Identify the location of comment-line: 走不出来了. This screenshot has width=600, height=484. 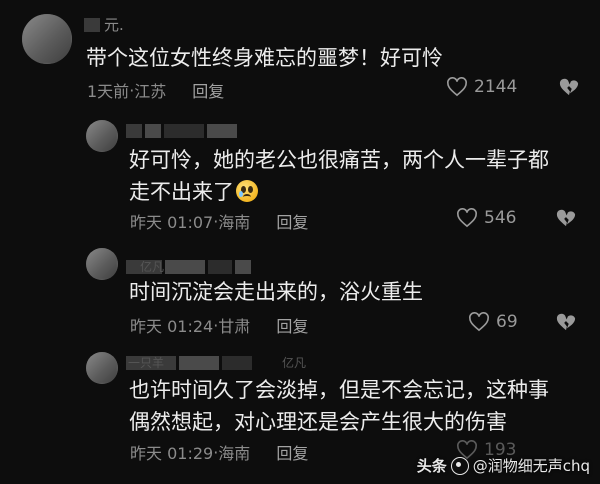
(181, 192).